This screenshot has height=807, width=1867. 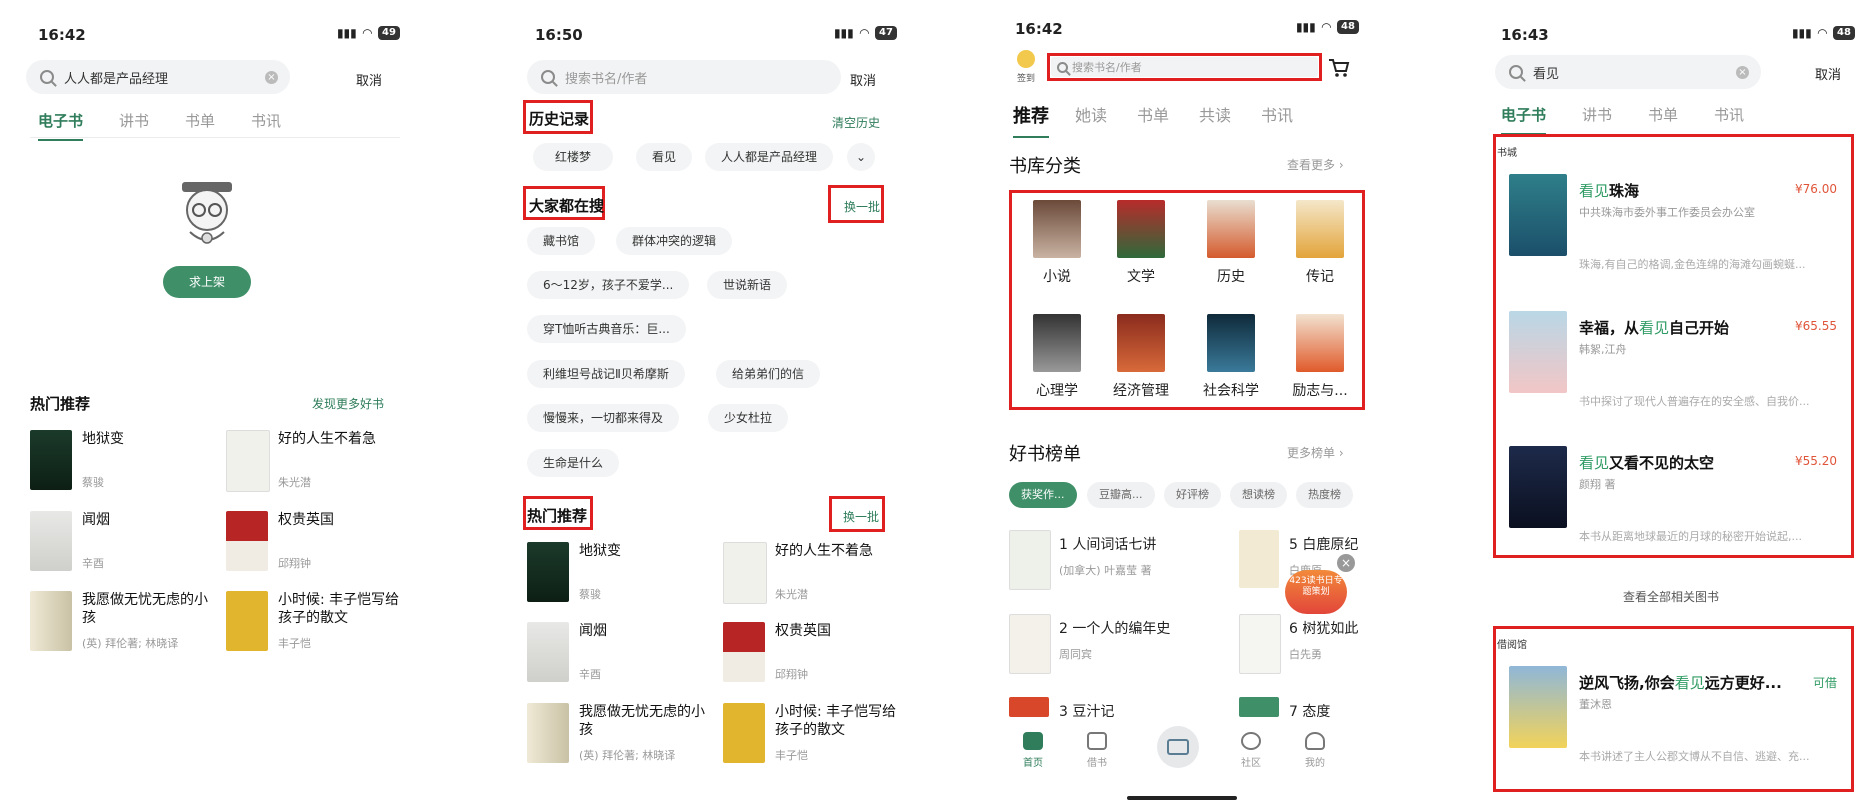 What do you see at coordinates (856, 122) in the screenshot?
I see `clear-history-button: 清空历史` at bounding box center [856, 122].